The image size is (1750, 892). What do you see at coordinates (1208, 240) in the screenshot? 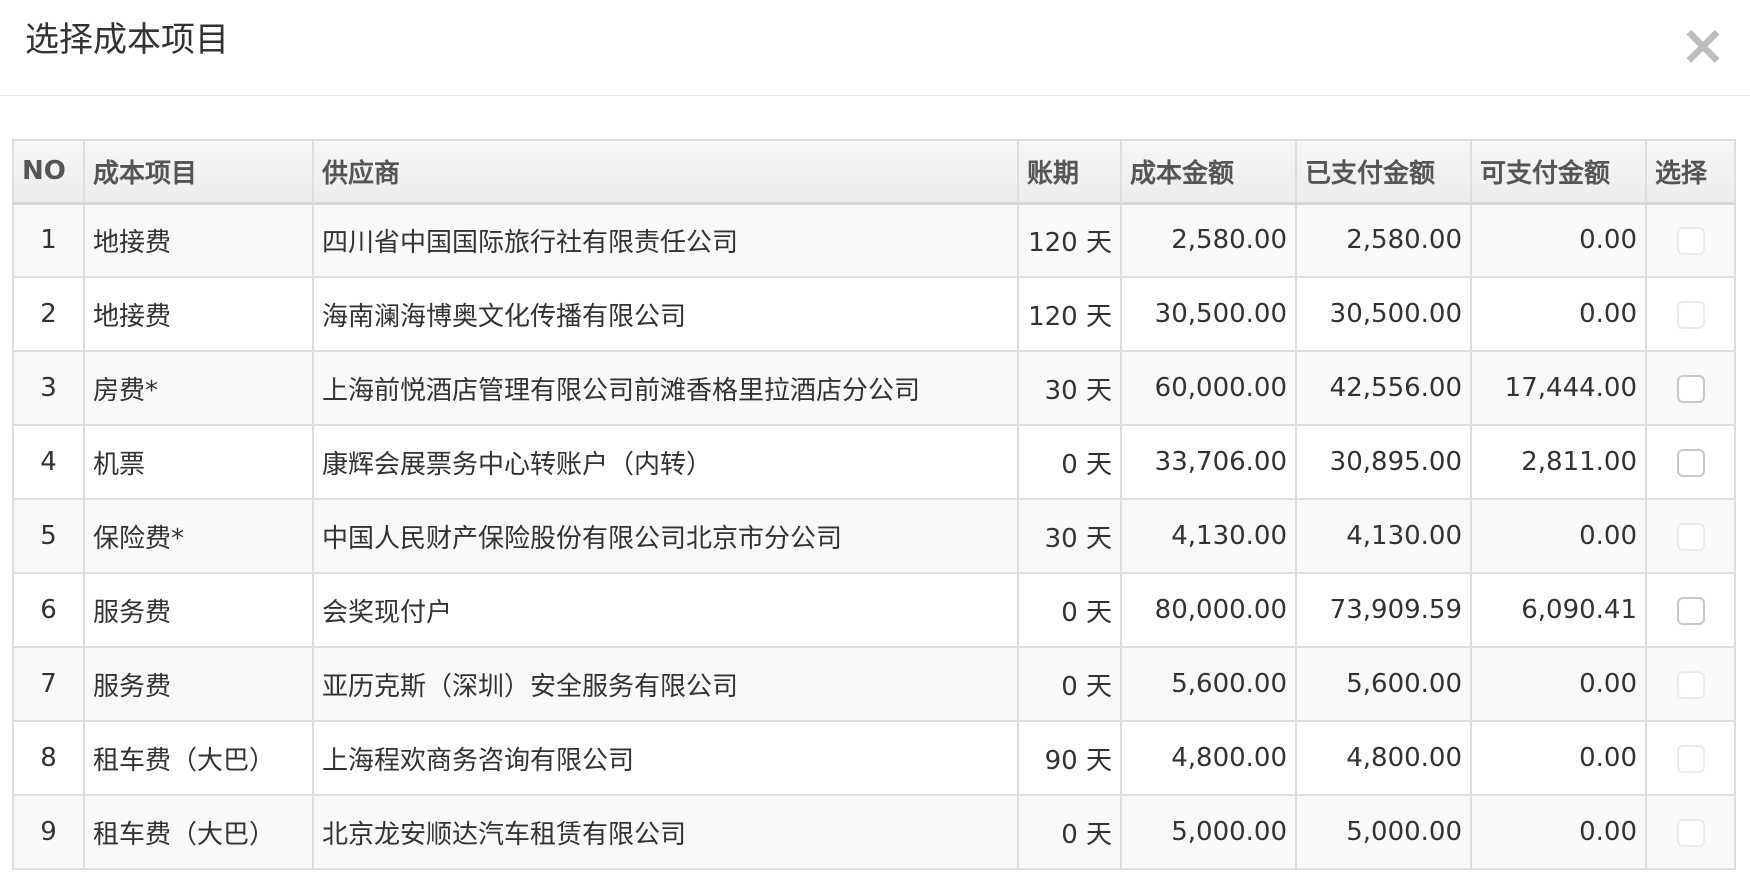
I see `cost-amount-cell: 2,580.00` at bounding box center [1208, 240].